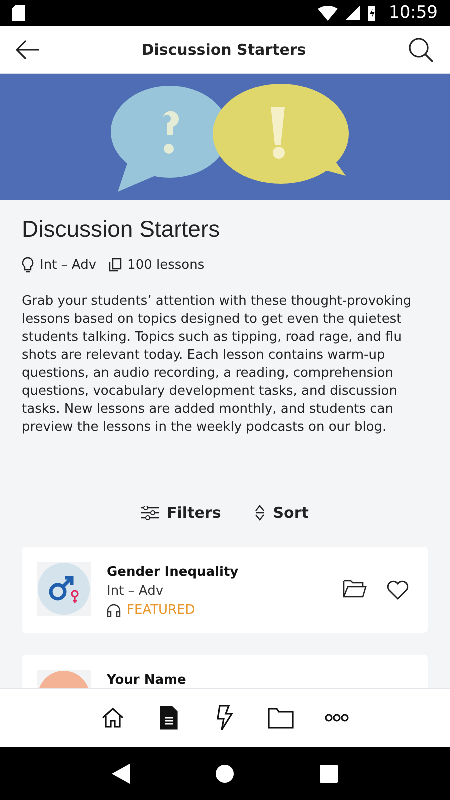 The image size is (450, 800). Describe the element at coordinates (68, 265) in the screenshot. I see `course-level: Int – Adv` at that location.